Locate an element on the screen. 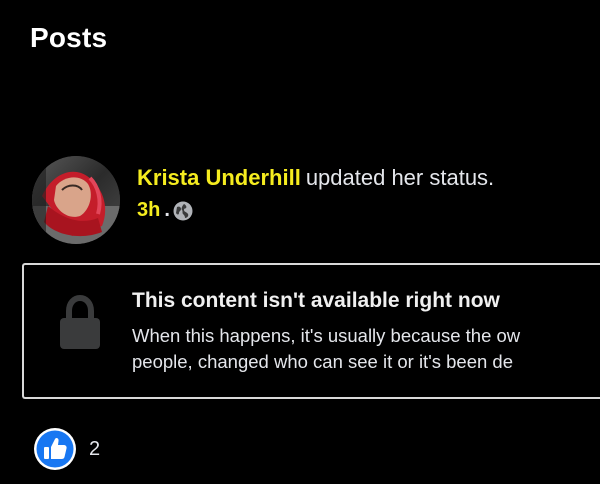 This screenshot has height=484, width=600. author-name-link: Krista Underhill is located at coordinates (219, 177).